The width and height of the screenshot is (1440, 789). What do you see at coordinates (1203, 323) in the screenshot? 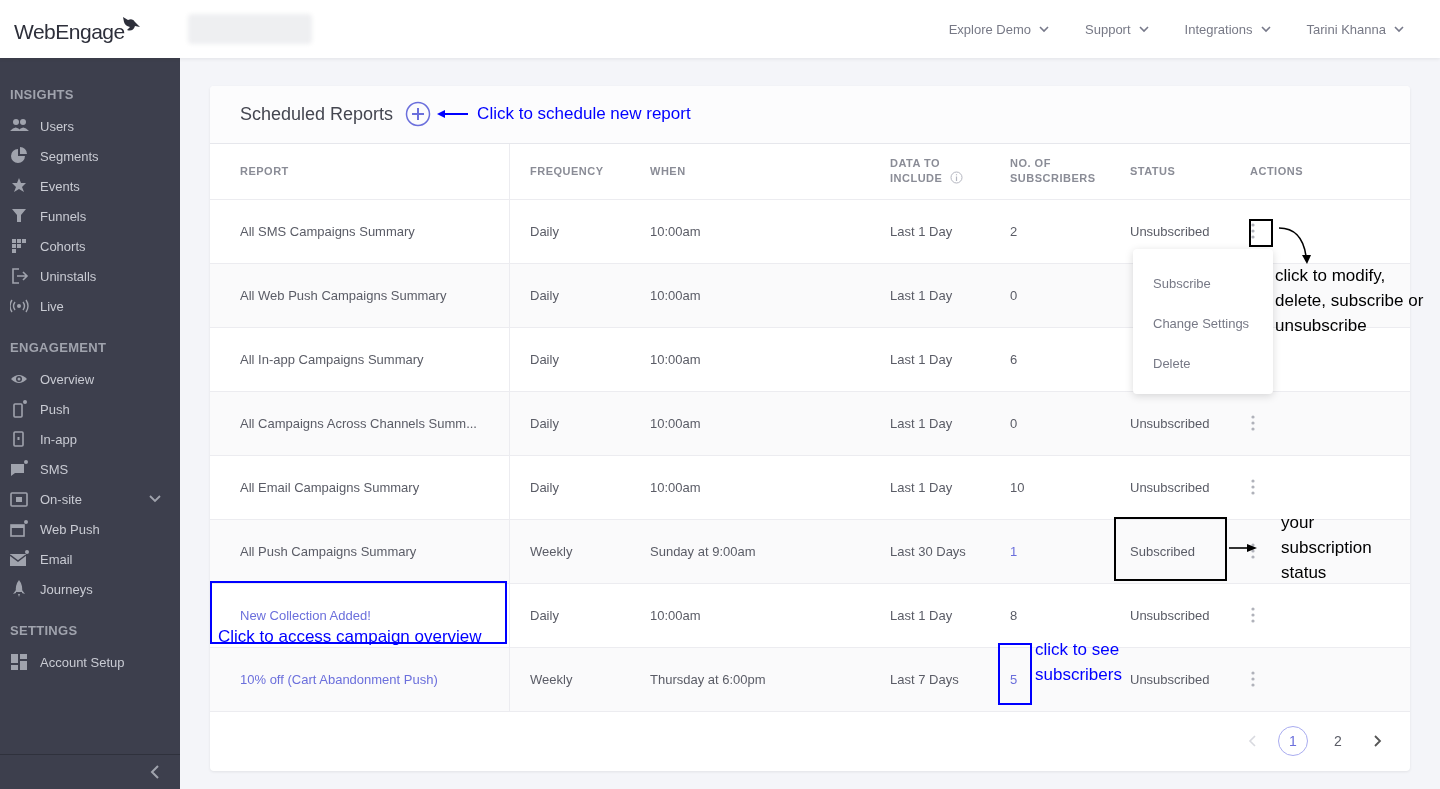
I see `menu-item: Change Settings` at bounding box center [1203, 323].